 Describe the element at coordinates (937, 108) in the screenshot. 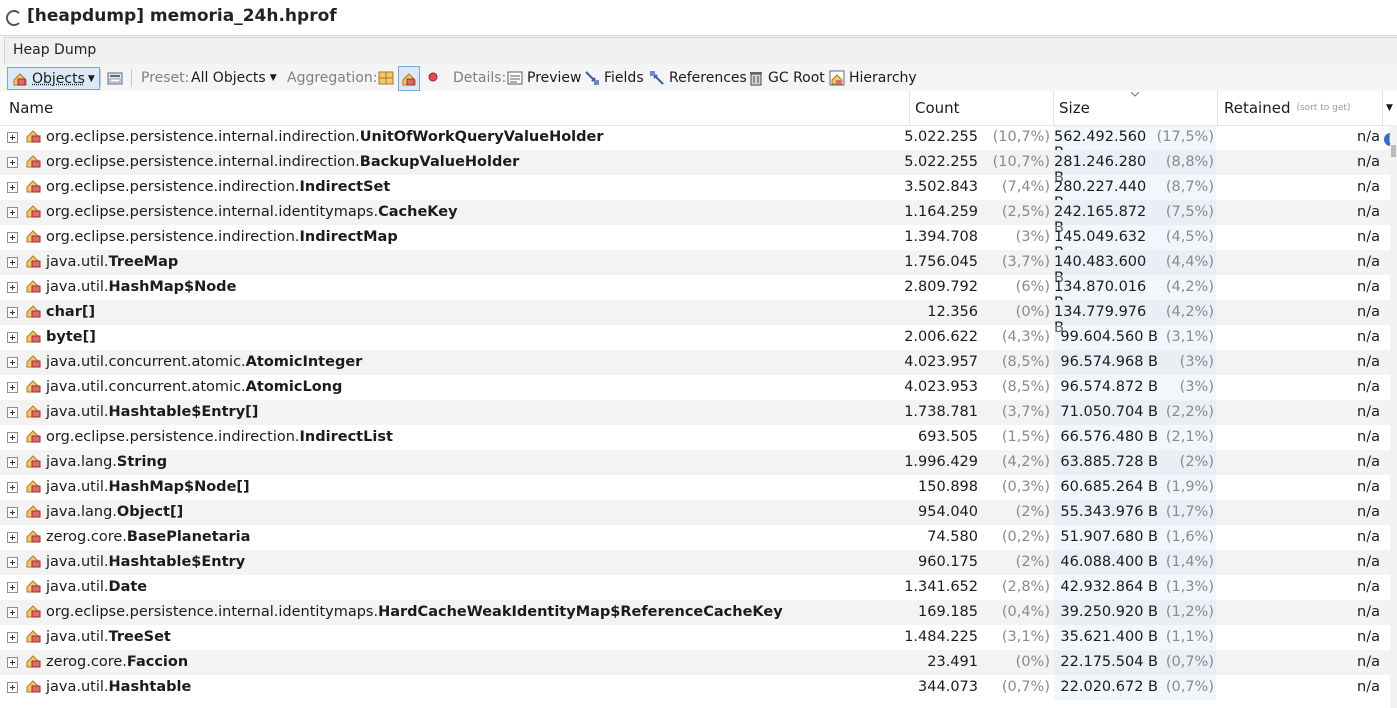

I see `column-header-count: Count` at that location.